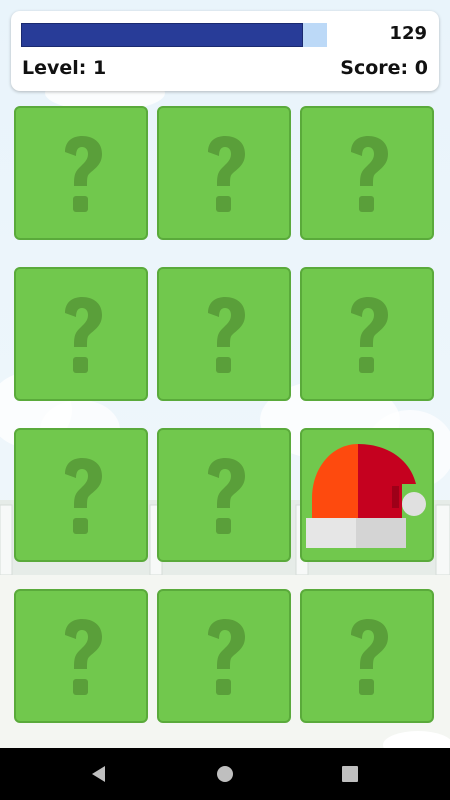  Describe the element at coordinates (64, 68) in the screenshot. I see `level-label: Level: 1` at that location.